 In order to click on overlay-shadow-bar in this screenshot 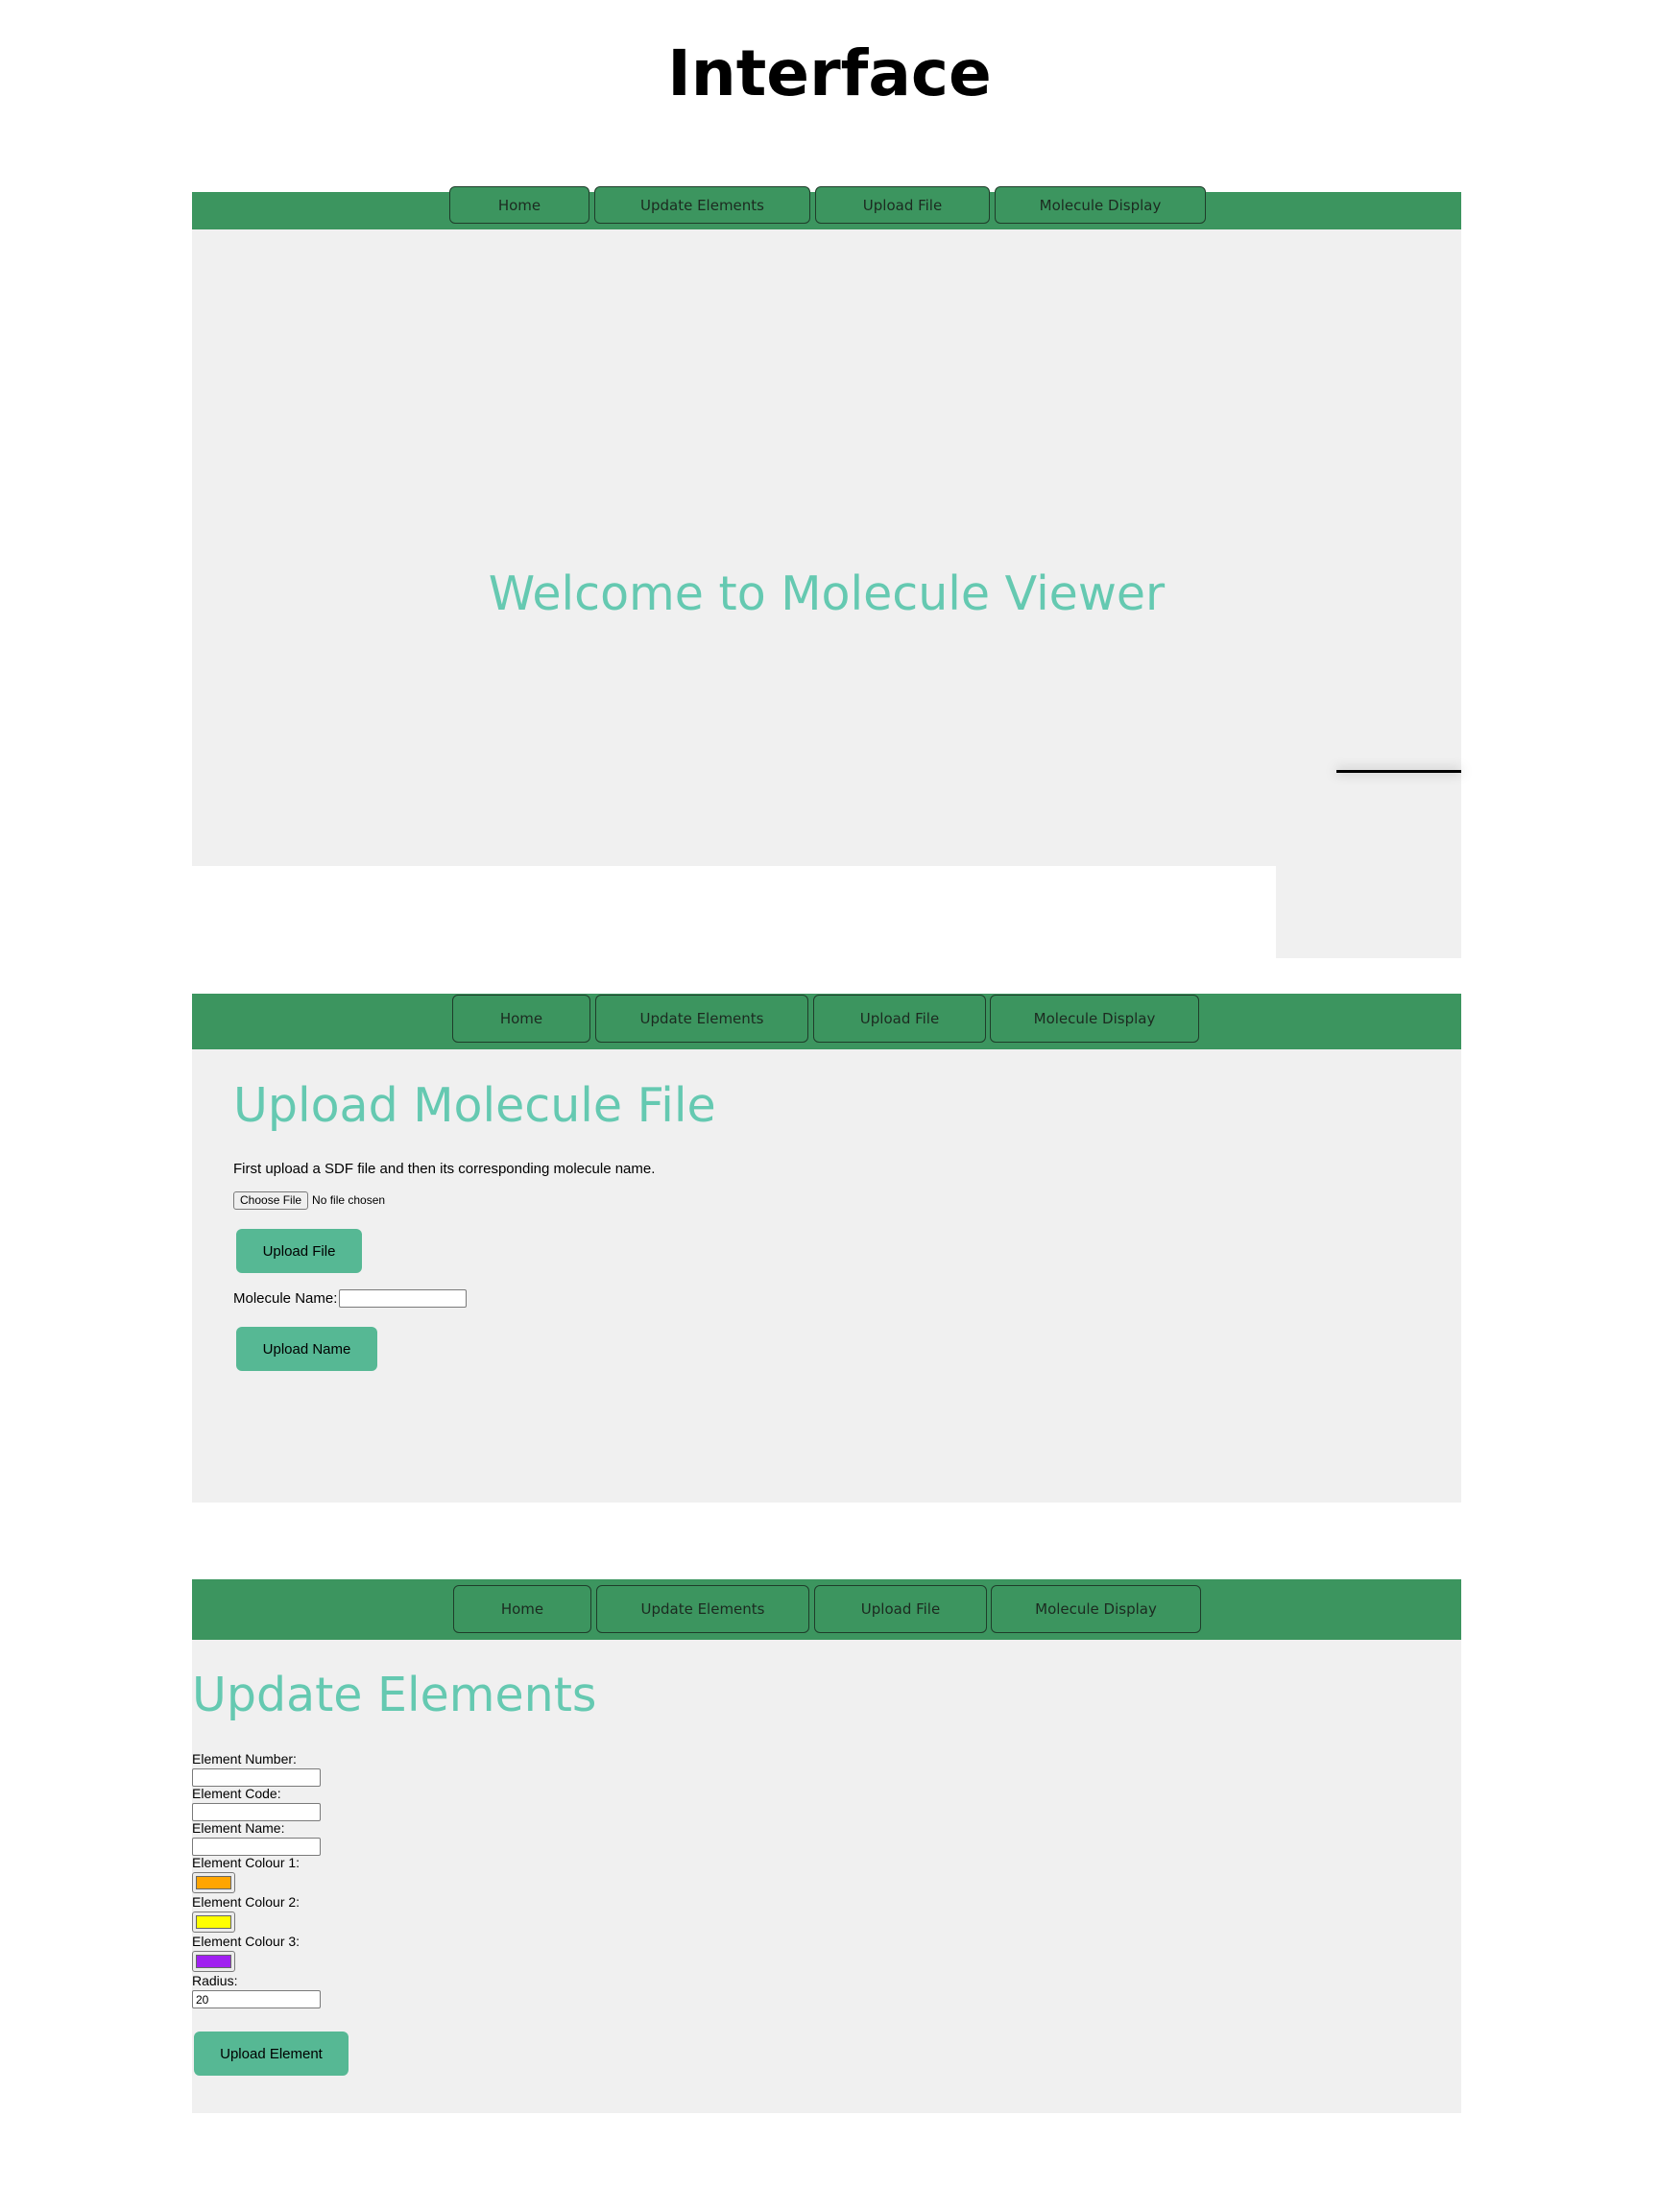, I will do `click(1398, 771)`.